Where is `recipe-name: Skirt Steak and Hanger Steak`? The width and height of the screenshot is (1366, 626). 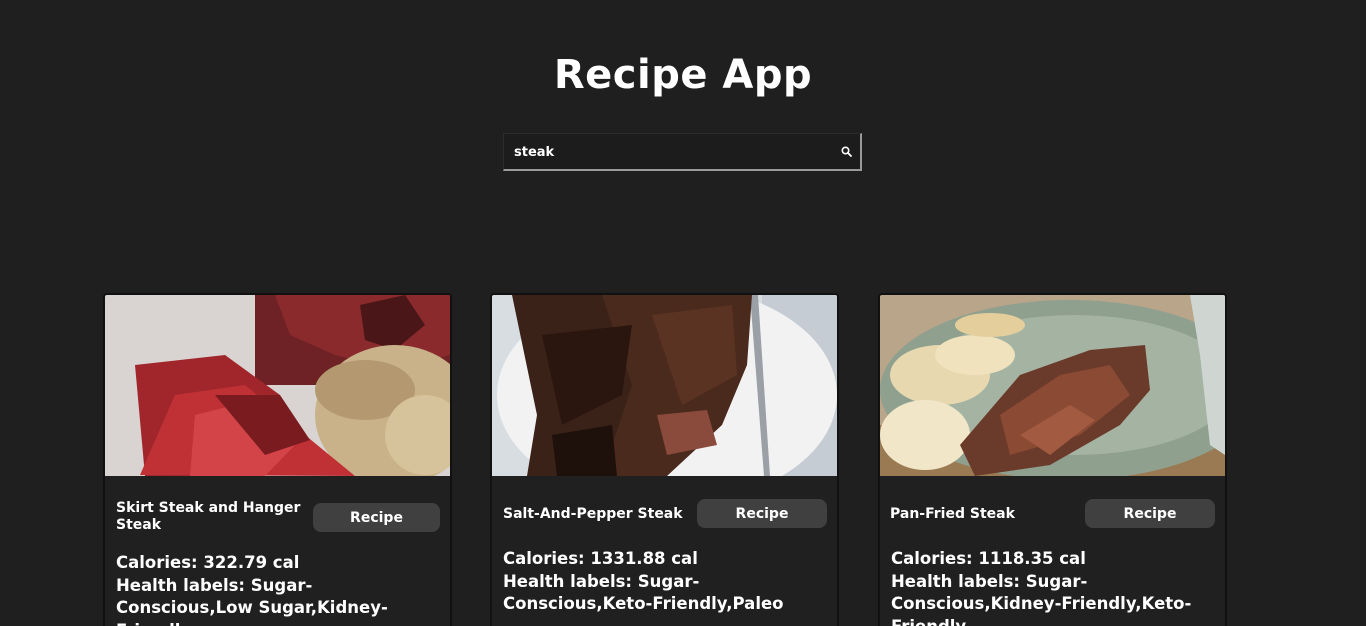
recipe-name: Skirt Steak and Hanger Steak is located at coordinates (208, 516).